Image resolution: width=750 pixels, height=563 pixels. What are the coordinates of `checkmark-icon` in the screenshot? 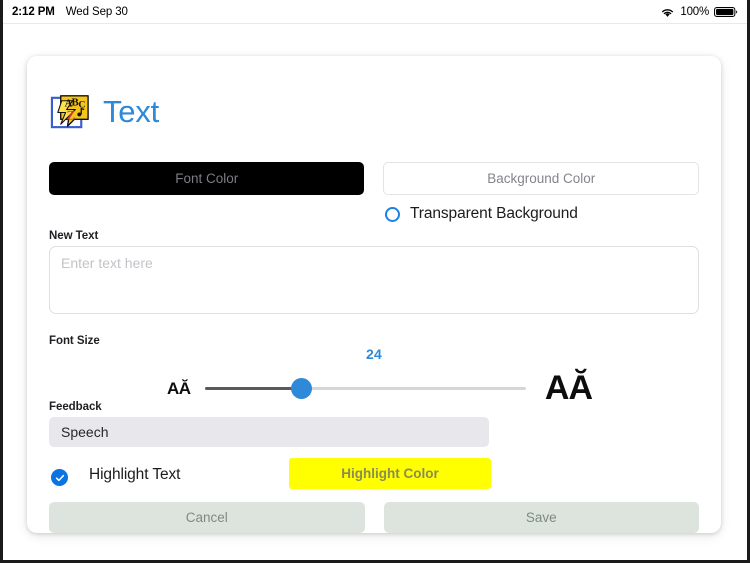 It's located at (59, 477).